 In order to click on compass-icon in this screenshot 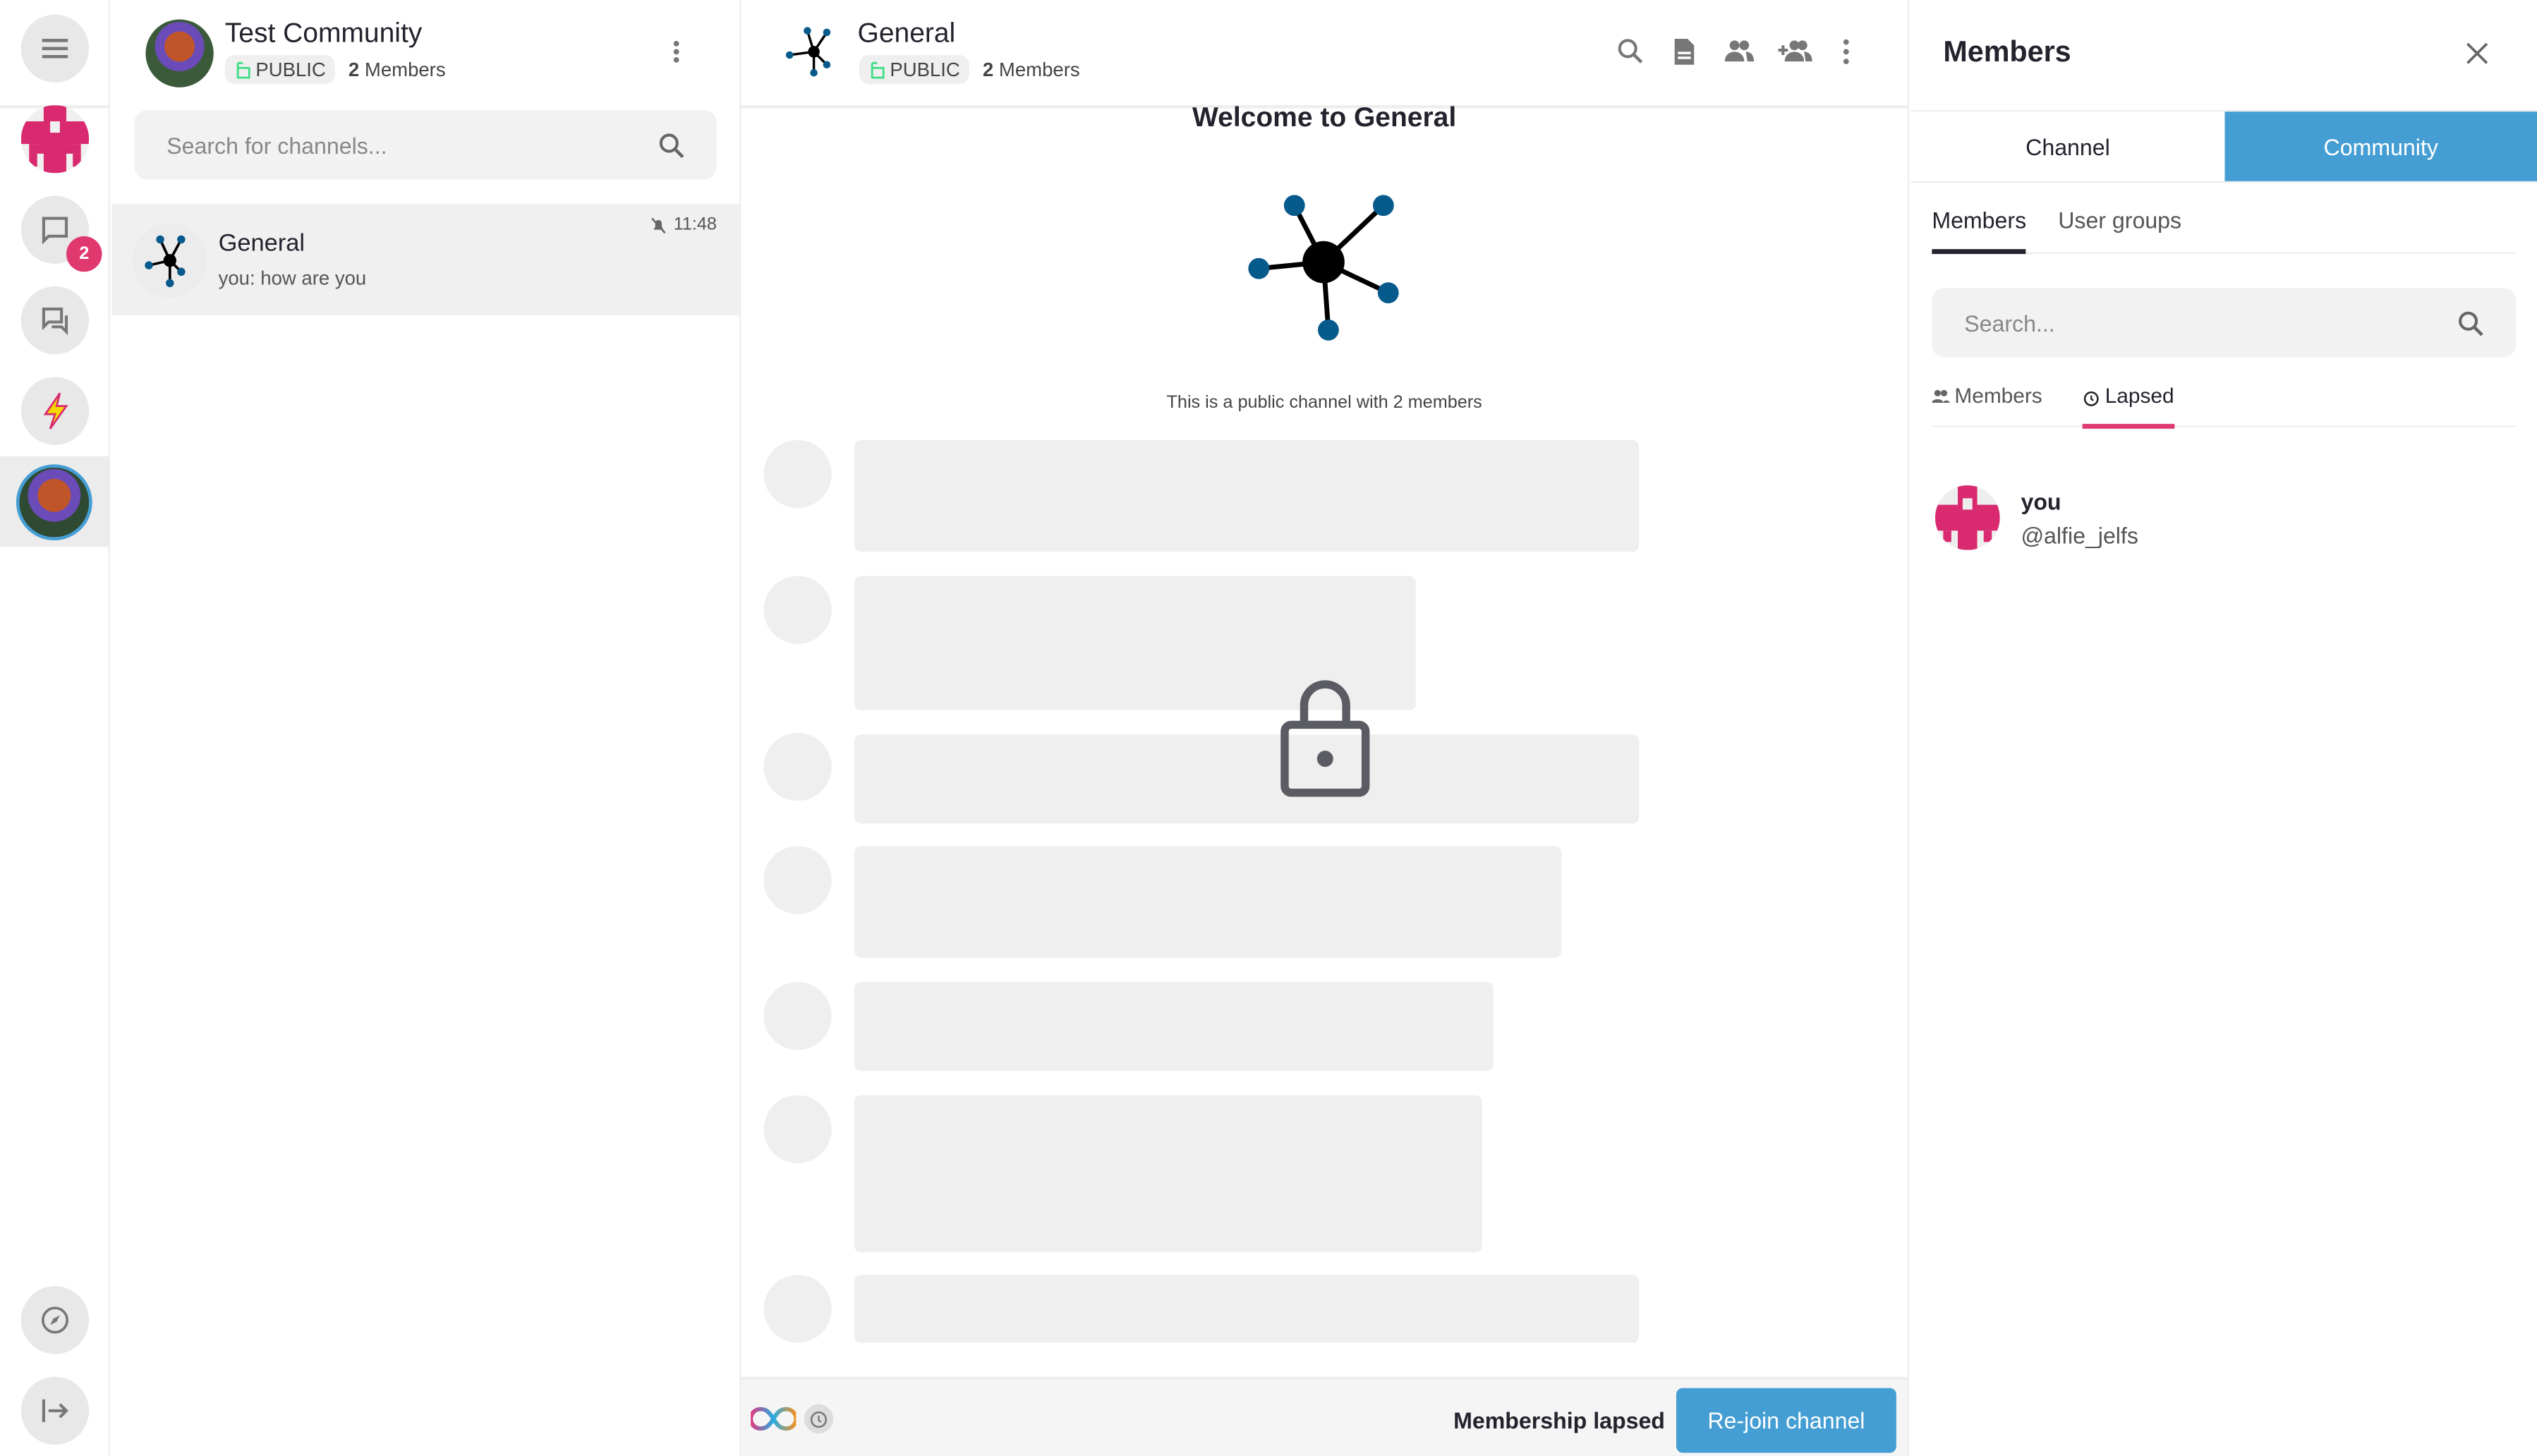, I will do `click(55, 1320)`.